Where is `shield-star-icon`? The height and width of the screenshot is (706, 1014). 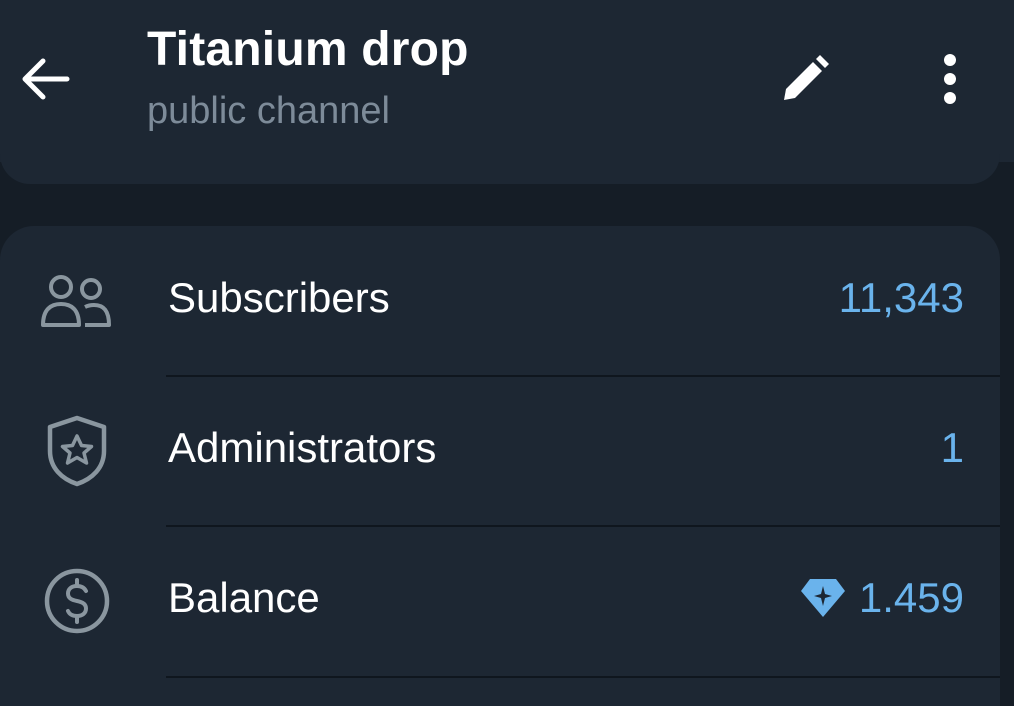 shield-star-icon is located at coordinates (77, 451).